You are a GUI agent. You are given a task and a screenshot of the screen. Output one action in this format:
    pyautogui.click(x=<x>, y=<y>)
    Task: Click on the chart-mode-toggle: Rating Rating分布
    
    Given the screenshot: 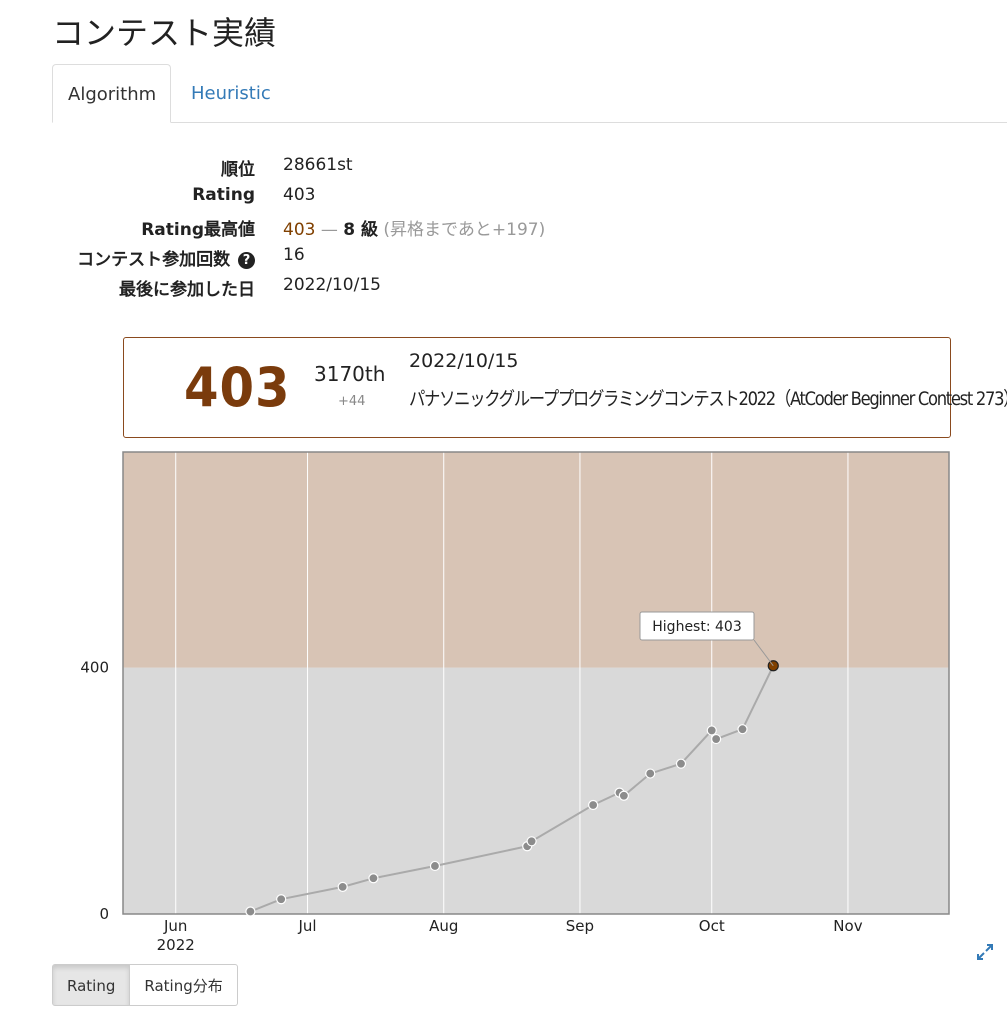 What is the action you would take?
    pyautogui.click(x=145, y=985)
    